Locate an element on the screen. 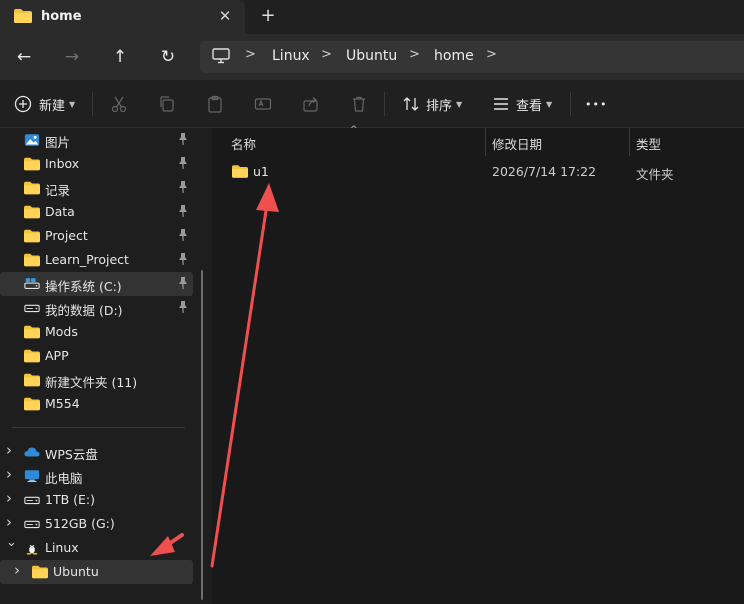 This screenshot has height=604, width=744. sidebar-item-data: Data is located at coordinates (96, 212).